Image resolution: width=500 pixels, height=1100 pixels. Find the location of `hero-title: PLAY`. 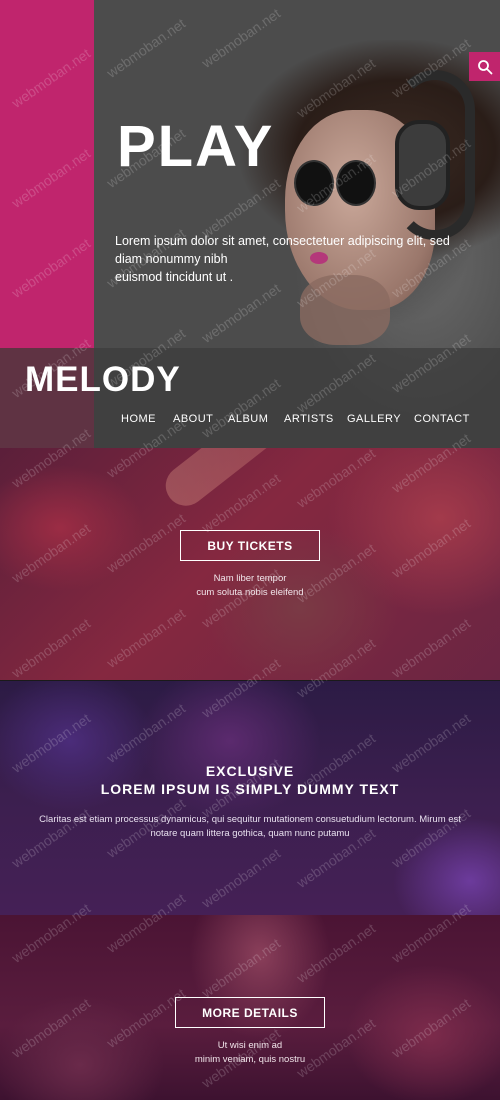

hero-title: PLAY is located at coordinates (196, 146).